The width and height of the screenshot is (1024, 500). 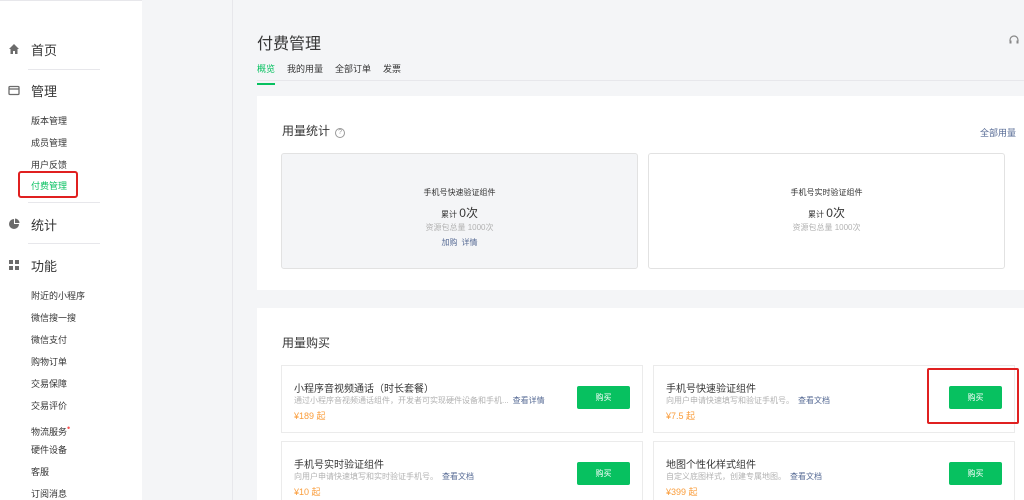 I want to click on tab-overview: 概览, so click(x=266, y=73).